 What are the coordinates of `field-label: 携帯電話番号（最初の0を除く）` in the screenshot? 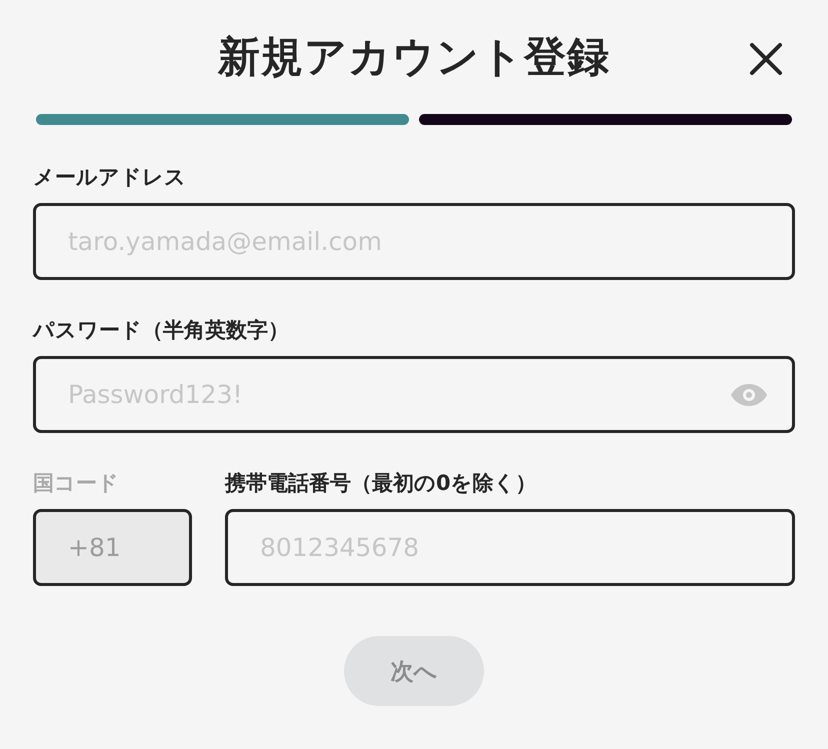 It's located at (381, 483).